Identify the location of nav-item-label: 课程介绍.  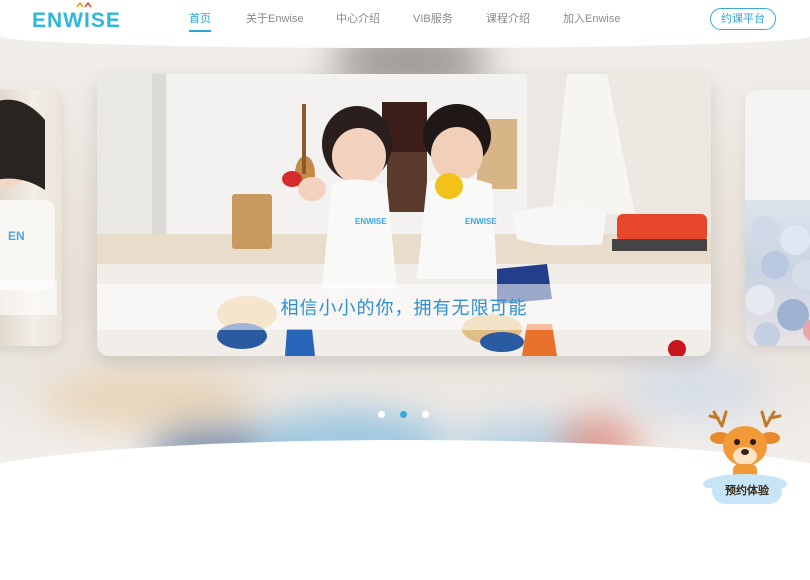
(508, 19).